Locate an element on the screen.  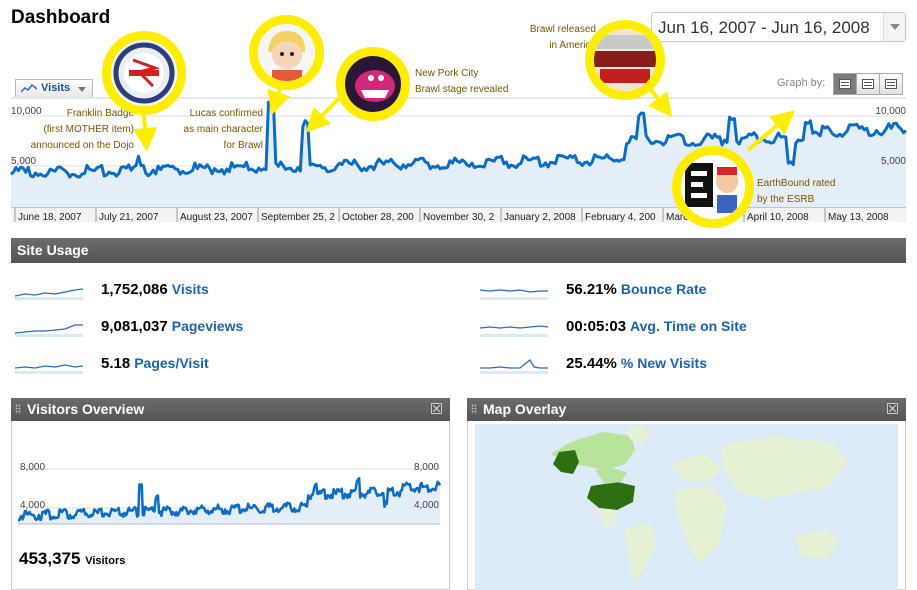
metric-value: 1,752,086 is located at coordinates (134, 289).